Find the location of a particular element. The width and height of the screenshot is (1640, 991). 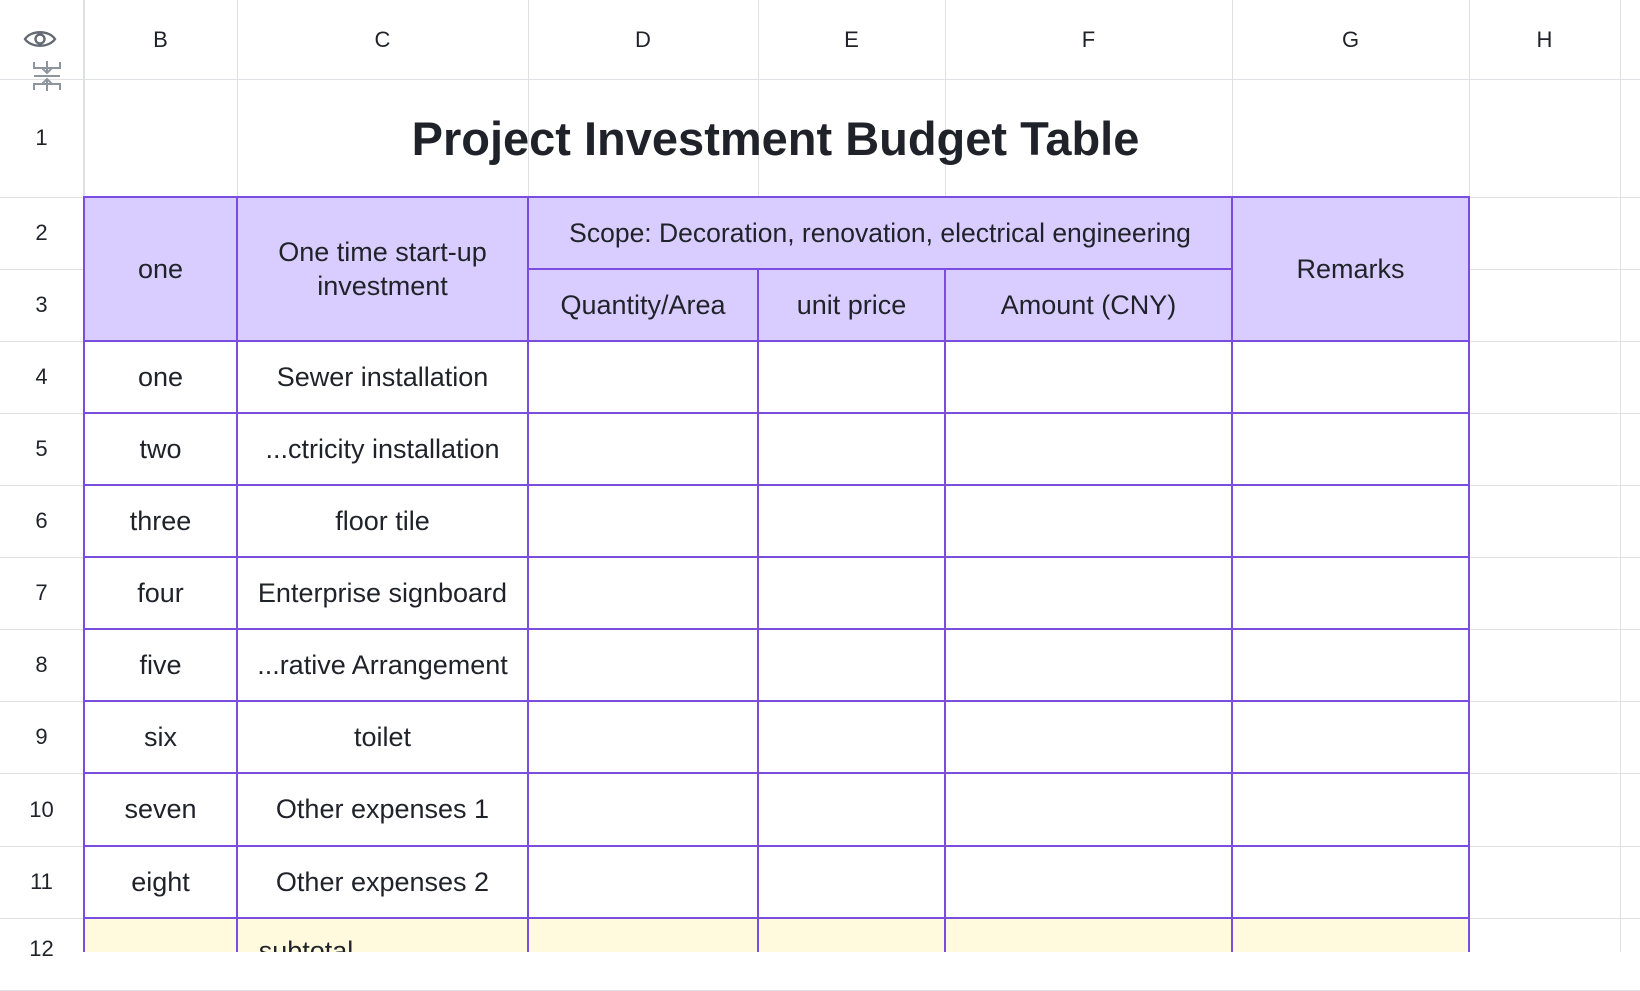

item-name-cell: Other expenses 1 is located at coordinates (382, 809).